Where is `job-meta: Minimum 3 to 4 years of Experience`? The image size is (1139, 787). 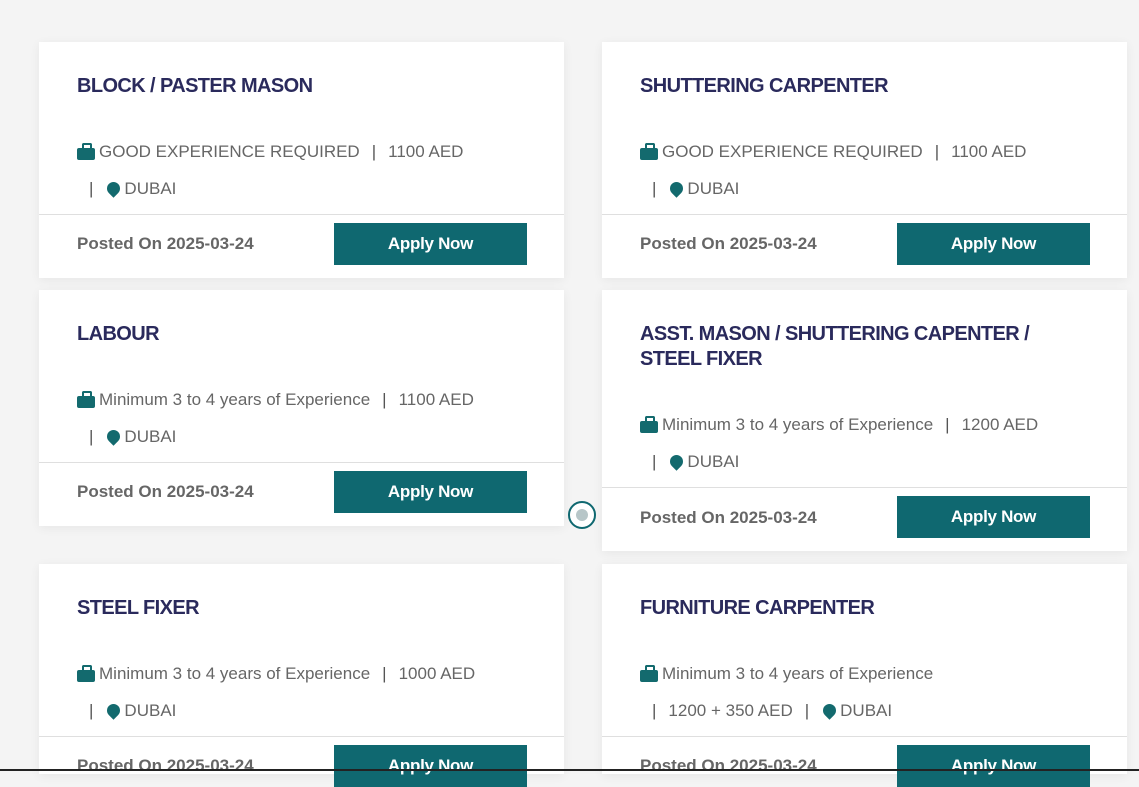
job-meta: Minimum 3 to 4 years of Experience is located at coordinates (786, 674).